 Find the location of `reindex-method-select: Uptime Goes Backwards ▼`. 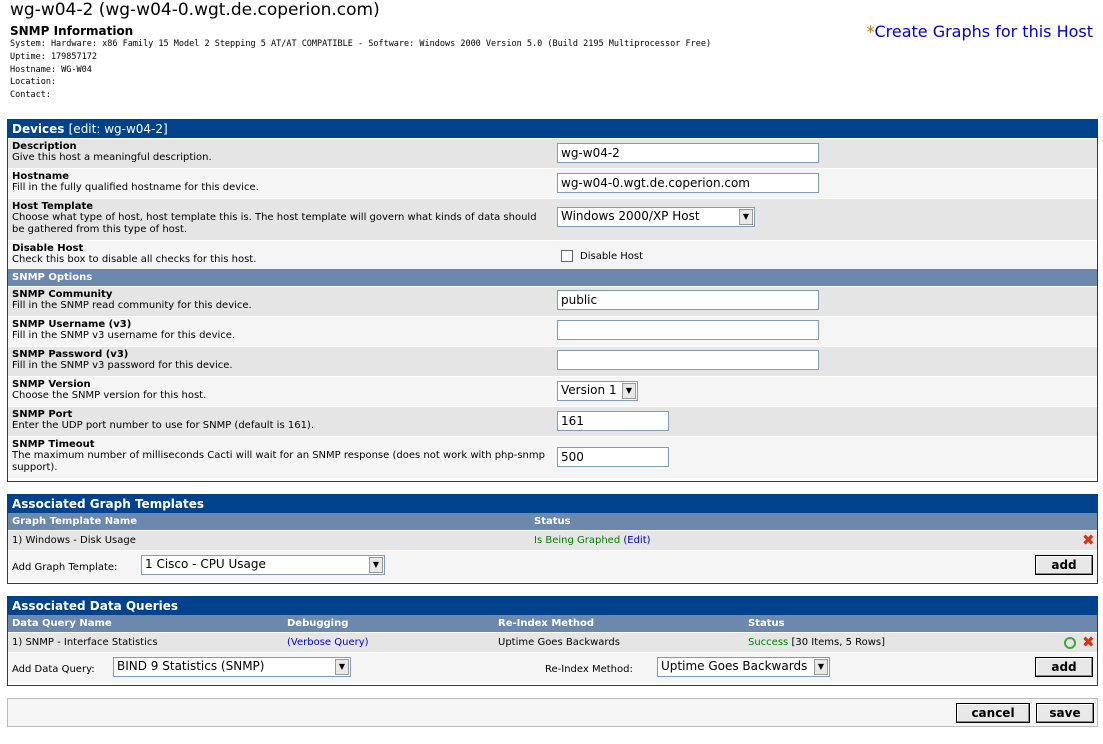

reindex-method-select: Uptime Goes Backwards ▼ is located at coordinates (743, 667).